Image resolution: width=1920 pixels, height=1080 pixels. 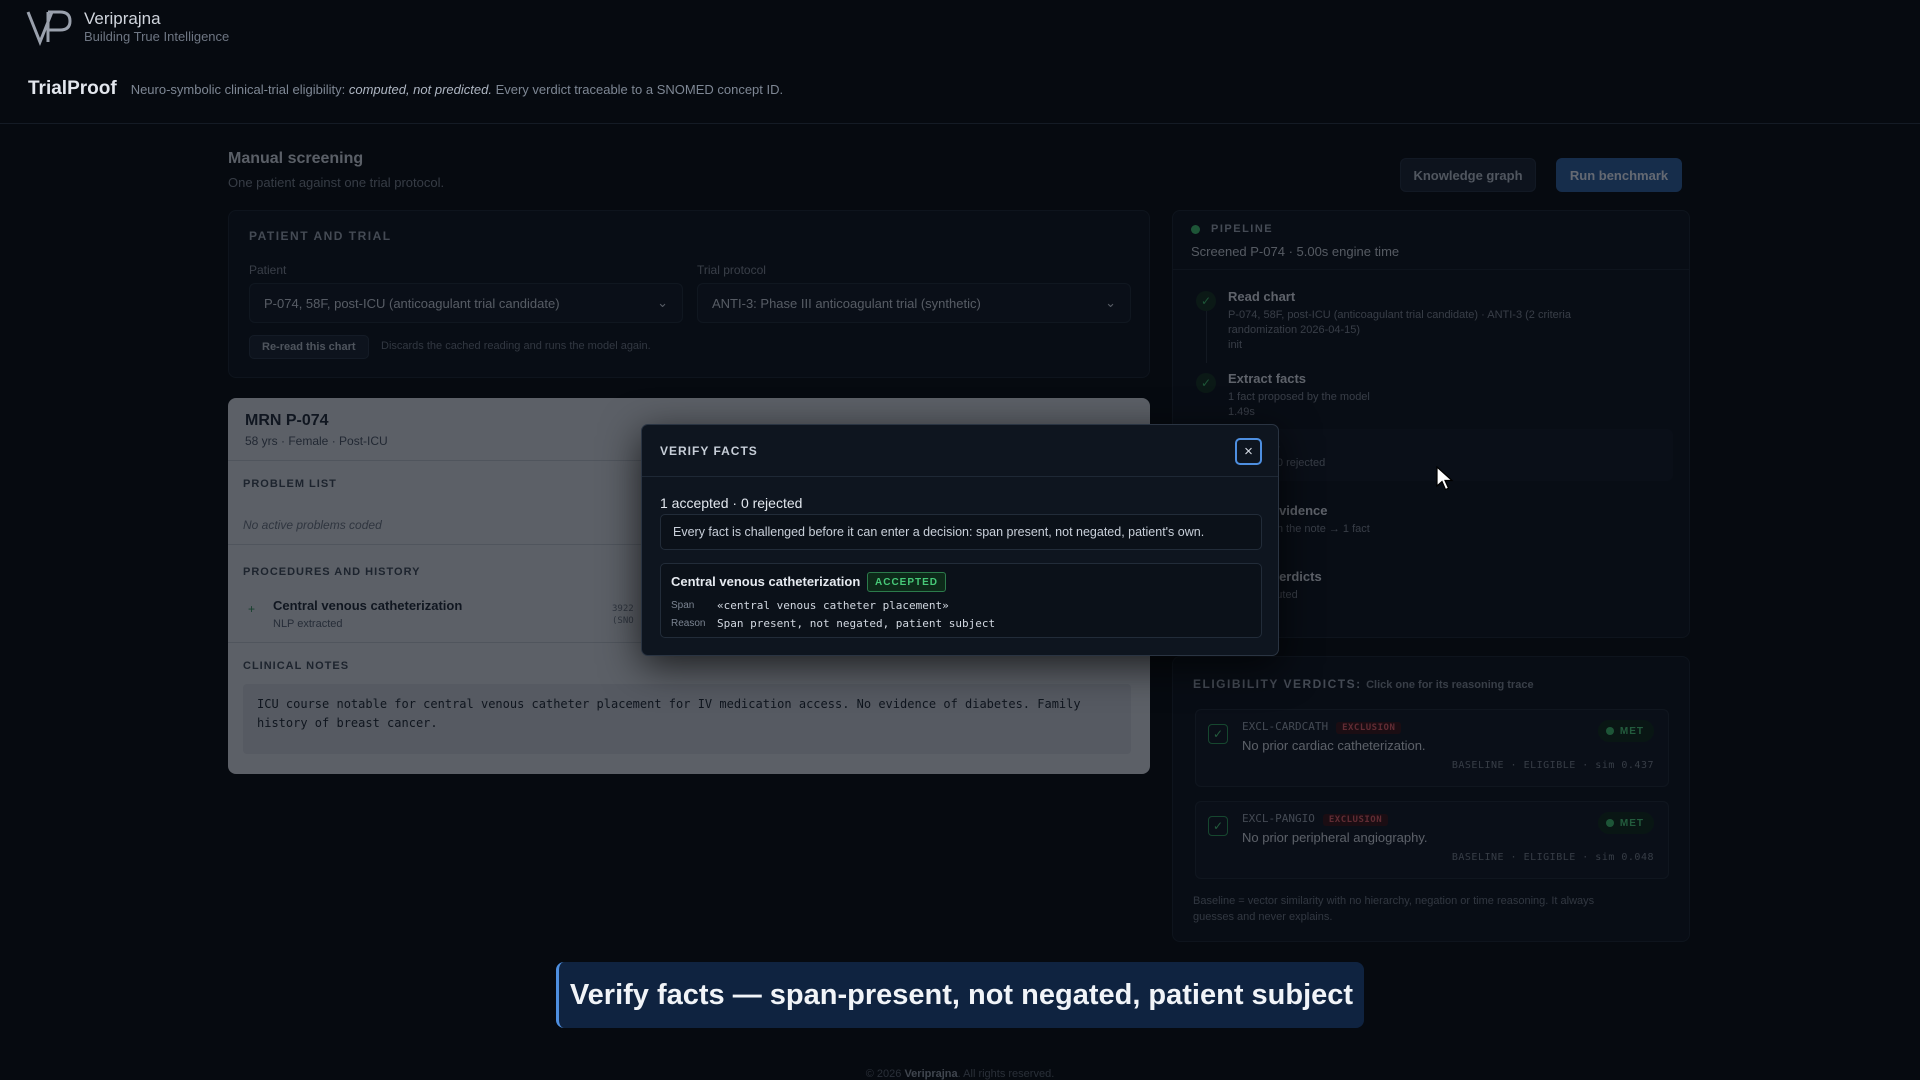 What do you see at coordinates (907, 582) in the screenshot?
I see `accepted-badge: ACCEPTED` at bounding box center [907, 582].